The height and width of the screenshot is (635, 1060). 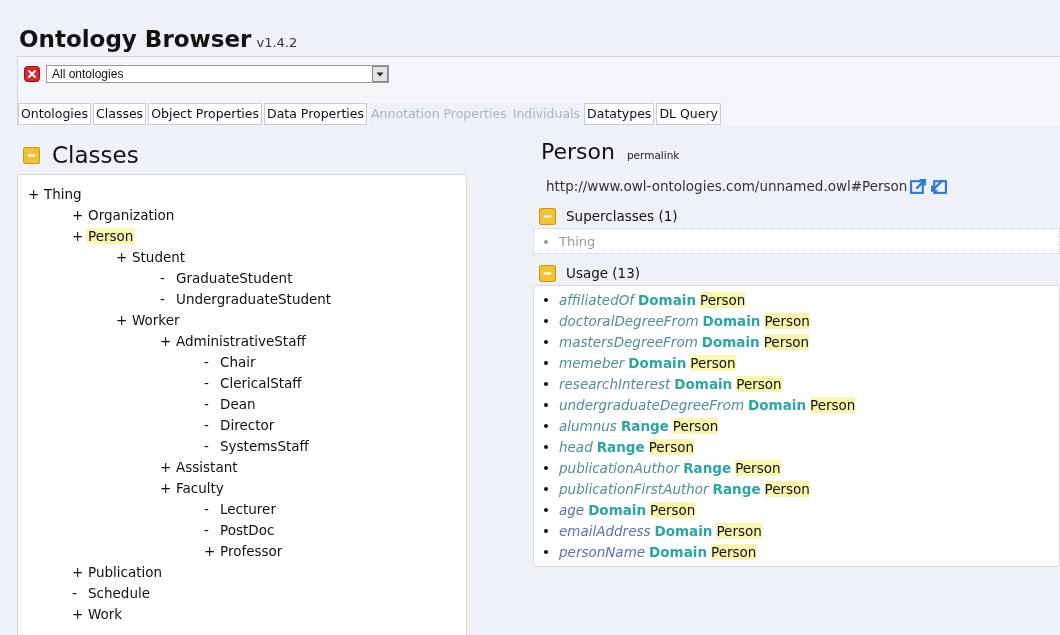 I want to click on tab: DL Query, so click(x=688, y=114).